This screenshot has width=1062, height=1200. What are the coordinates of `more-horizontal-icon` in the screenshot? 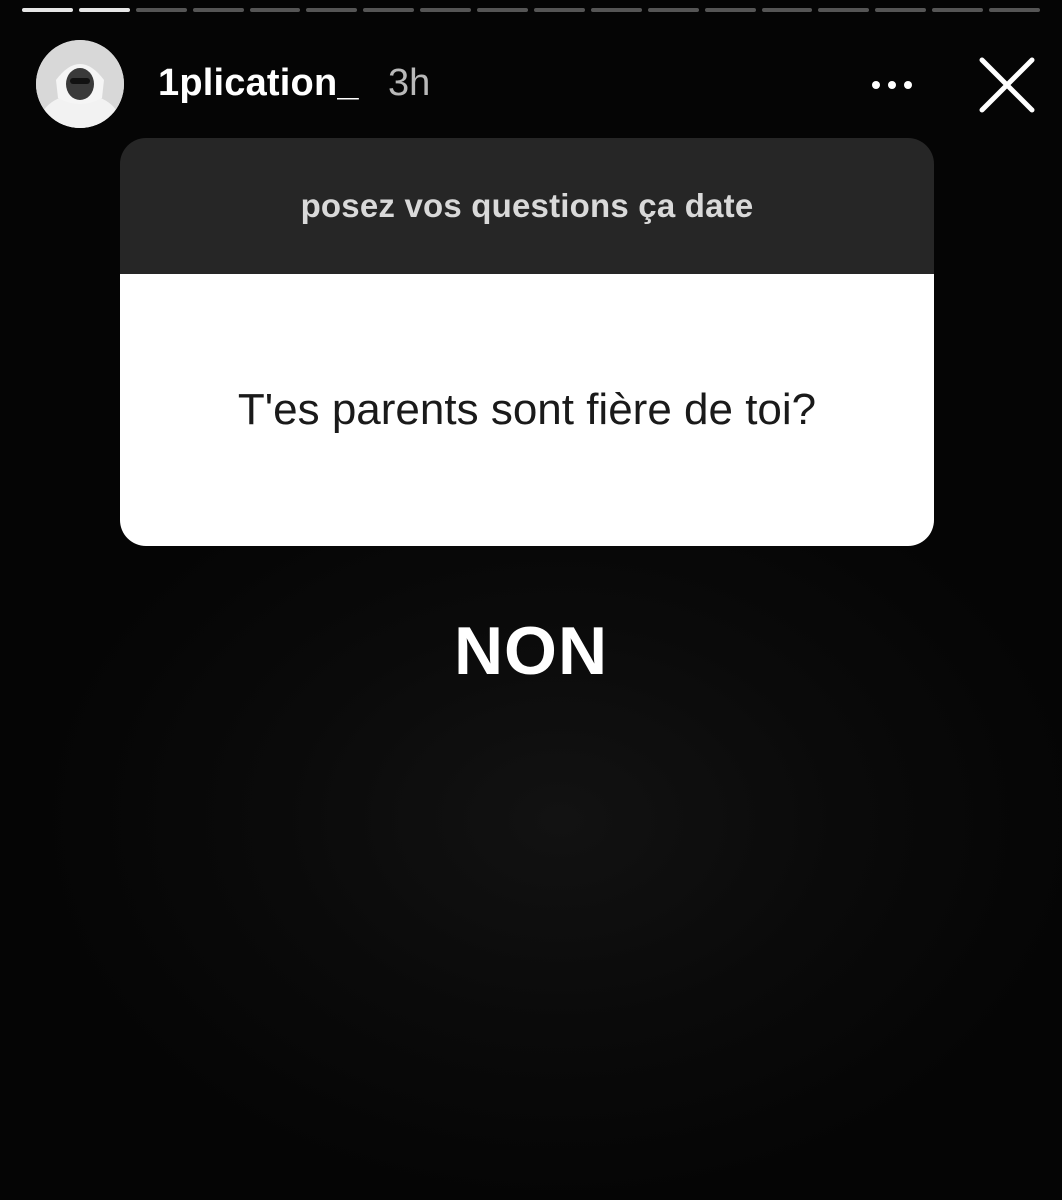 It's located at (876, 85).